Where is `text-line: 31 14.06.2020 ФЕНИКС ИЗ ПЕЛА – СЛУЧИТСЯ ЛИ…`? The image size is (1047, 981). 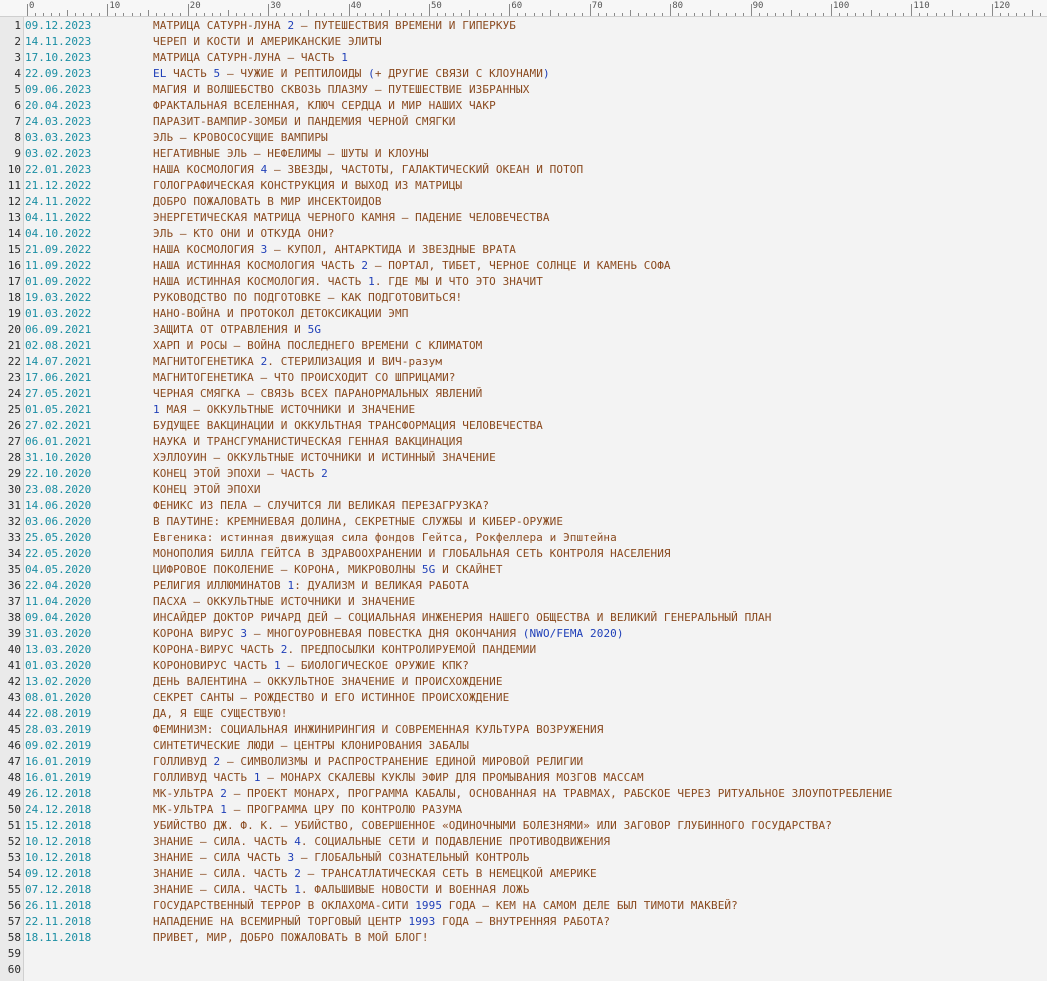
text-line: 31 14.06.2020 ФЕНИКС ИЗ ПЕЛА – СЛУЧИТСЯ ЛИ… is located at coordinates (523, 506).